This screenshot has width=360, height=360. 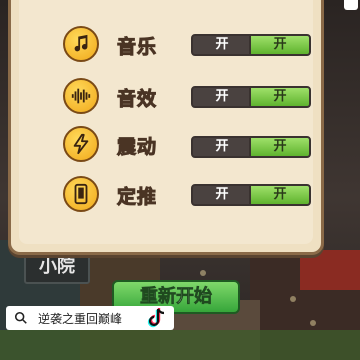 What do you see at coordinates (57, 267) in the screenshot?
I see `courtyard-sign: 小院` at bounding box center [57, 267].